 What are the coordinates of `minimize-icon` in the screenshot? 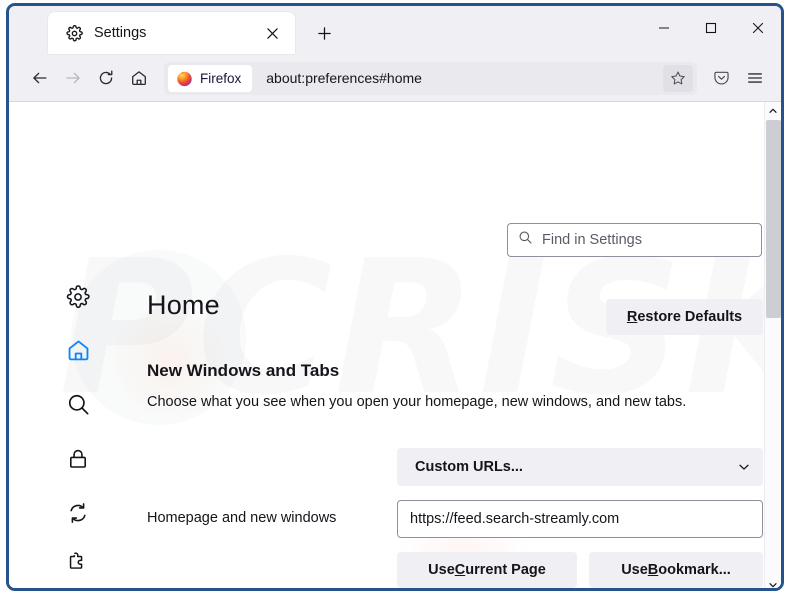 It's located at (663, 28).